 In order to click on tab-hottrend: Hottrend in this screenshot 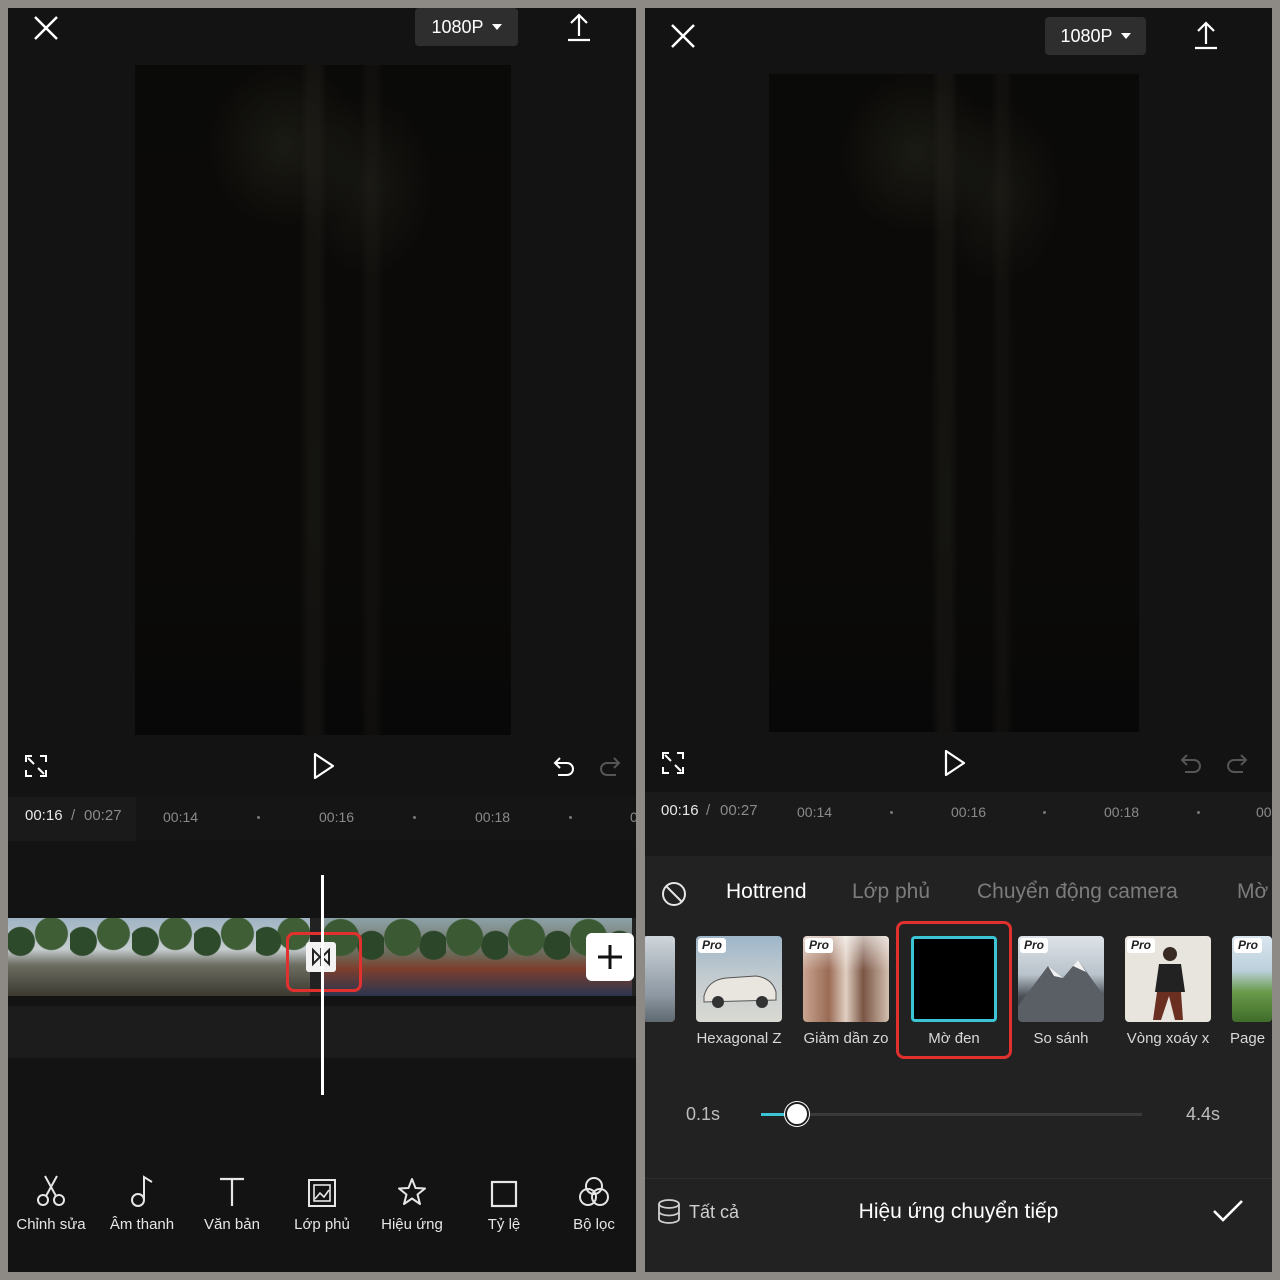, I will do `click(766, 892)`.